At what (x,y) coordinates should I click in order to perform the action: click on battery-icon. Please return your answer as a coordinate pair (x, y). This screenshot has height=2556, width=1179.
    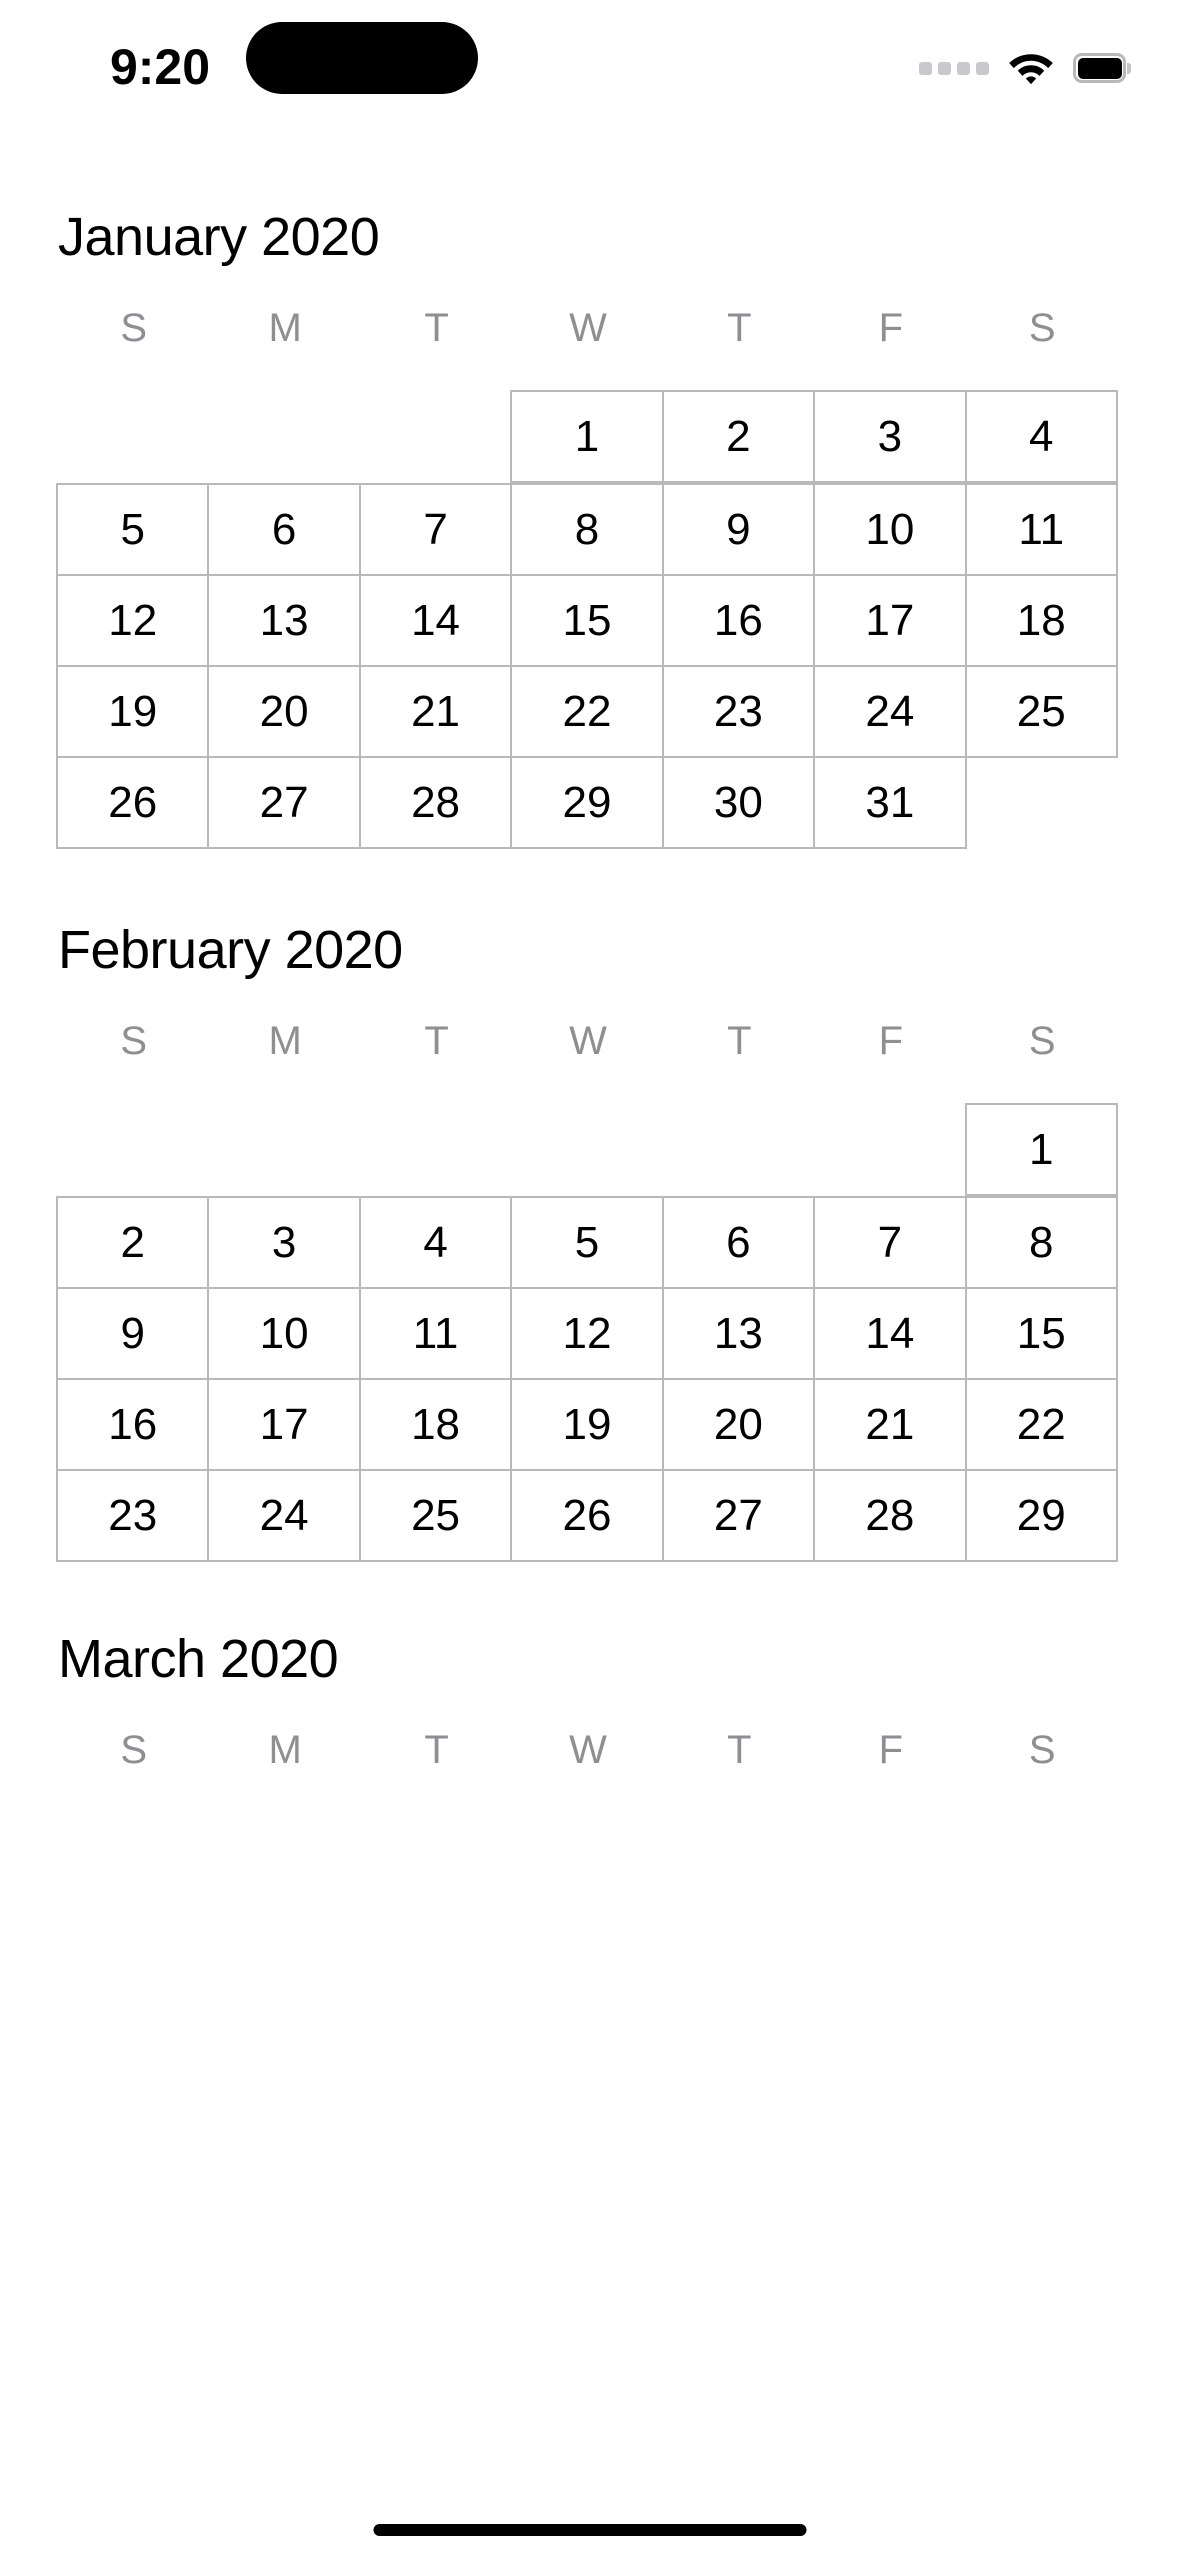
    Looking at the image, I should click on (1102, 68).